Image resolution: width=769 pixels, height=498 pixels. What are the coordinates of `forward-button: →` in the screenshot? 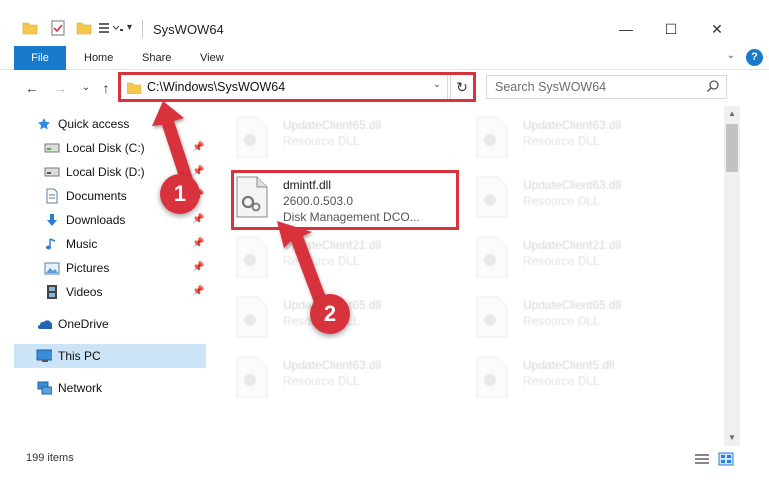 It's located at (60, 88).